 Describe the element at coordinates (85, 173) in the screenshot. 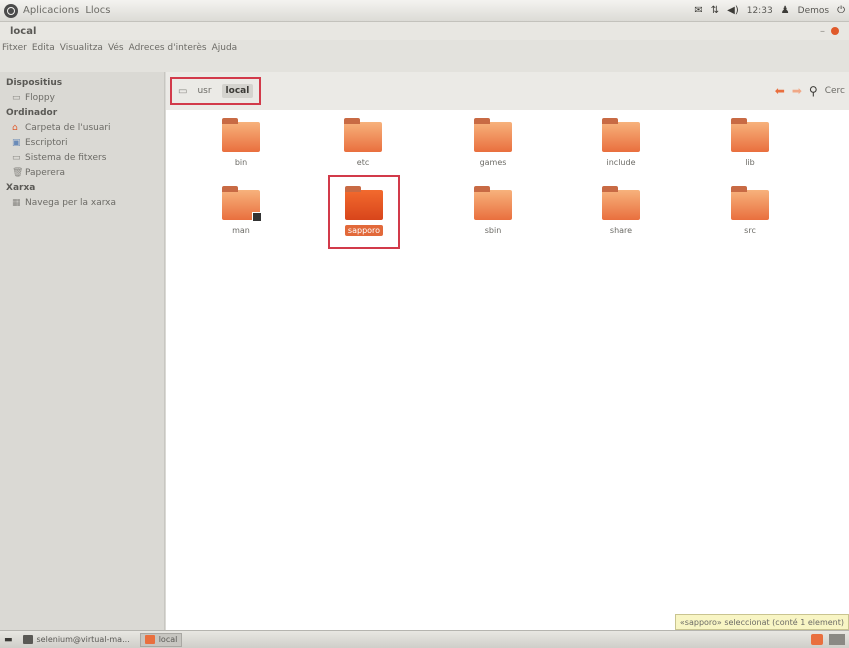

I see `sidebar-item-trash: 🗑 Paperera` at that location.